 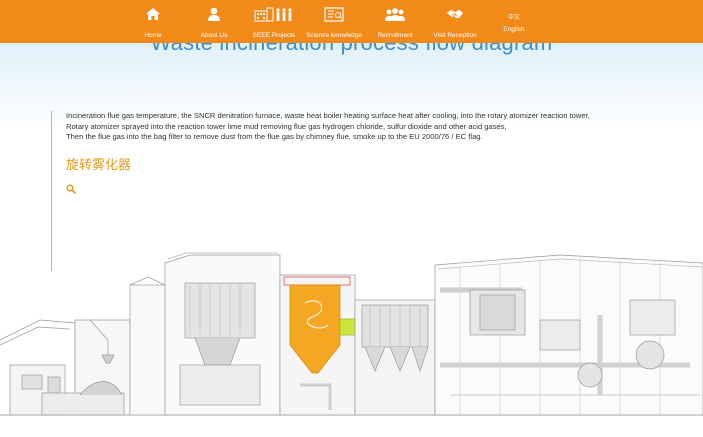 I want to click on nav-item-science-knowledge: Science knowledge, so click(x=334, y=21).